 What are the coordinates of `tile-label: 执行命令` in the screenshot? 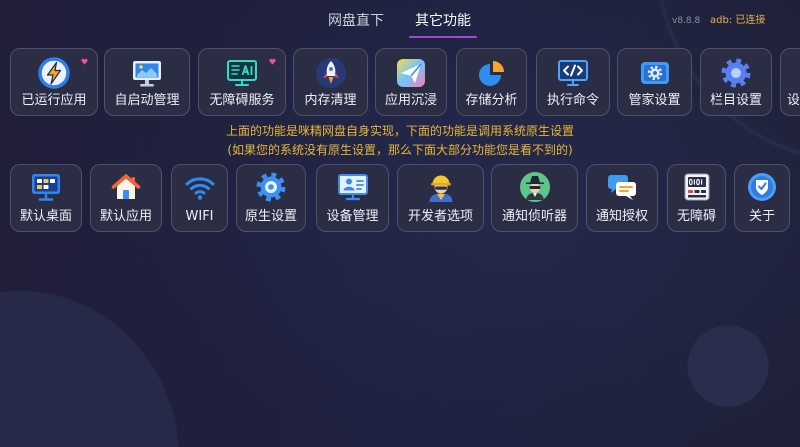 It's located at (572, 100).